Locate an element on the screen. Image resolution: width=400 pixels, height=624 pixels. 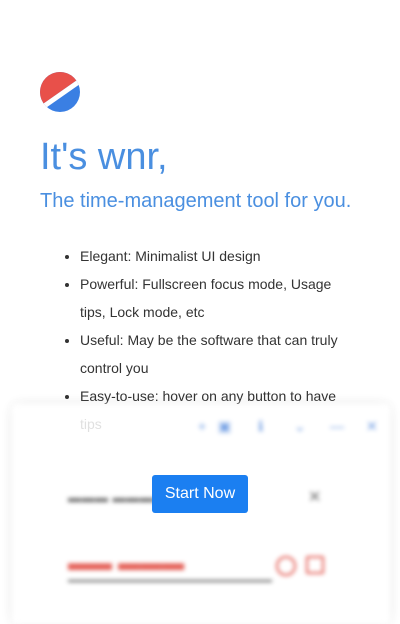
start-now-button: Start Now is located at coordinates (200, 494).